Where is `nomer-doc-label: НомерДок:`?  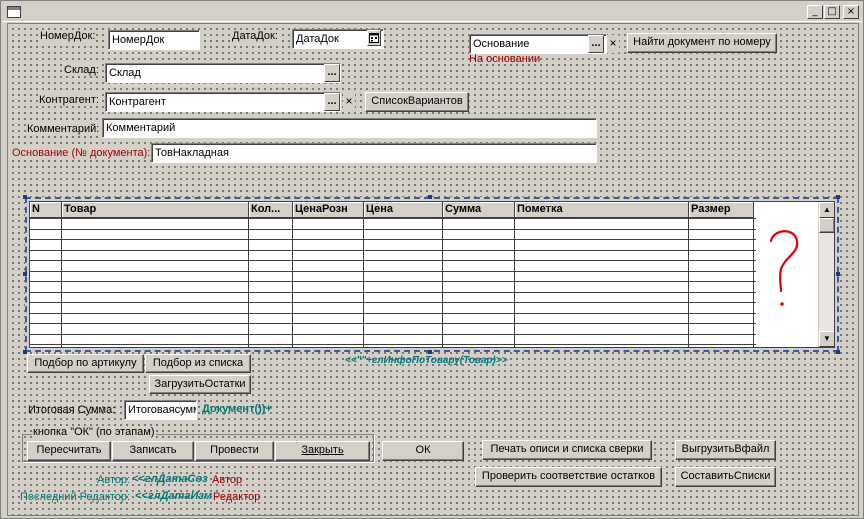 nomer-doc-label: НомерДок: is located at coordinates (68, 36).